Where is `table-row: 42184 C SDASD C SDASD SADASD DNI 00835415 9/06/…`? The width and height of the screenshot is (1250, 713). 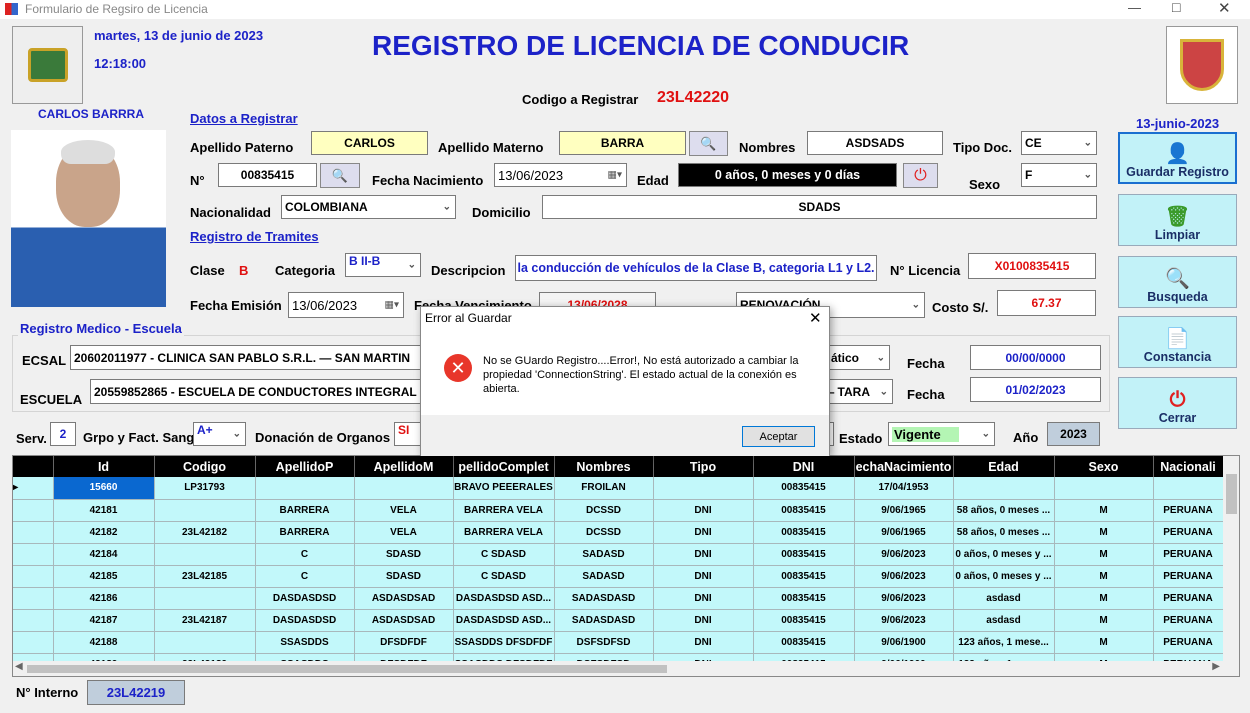 table-row: 42184 C SDASD C SDASD SADASD DNI 00835415 9/06/… is located at coordinates (618, 554).